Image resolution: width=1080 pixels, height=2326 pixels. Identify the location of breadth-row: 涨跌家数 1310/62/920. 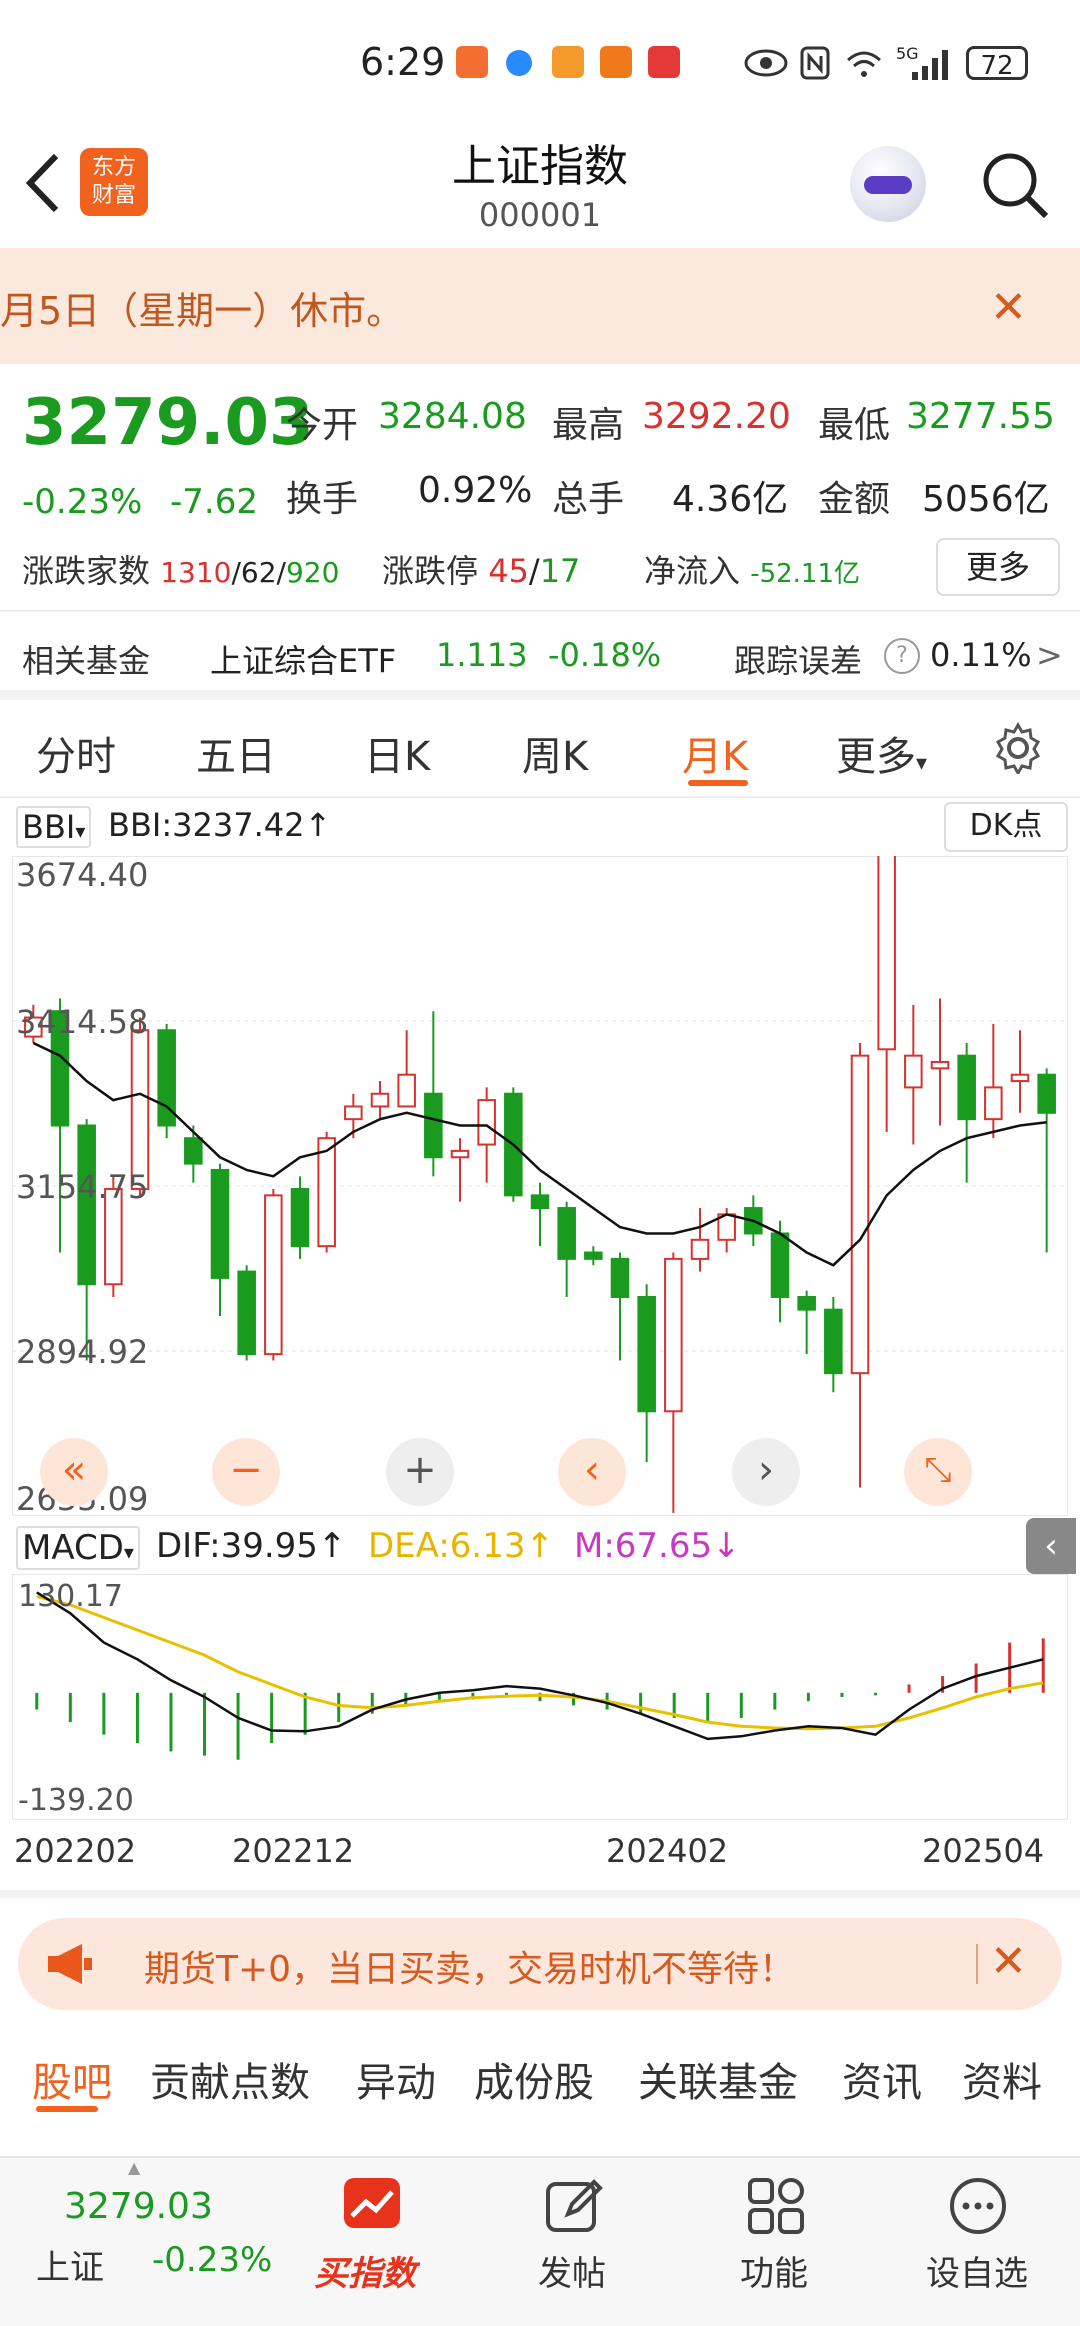
(181, 571).